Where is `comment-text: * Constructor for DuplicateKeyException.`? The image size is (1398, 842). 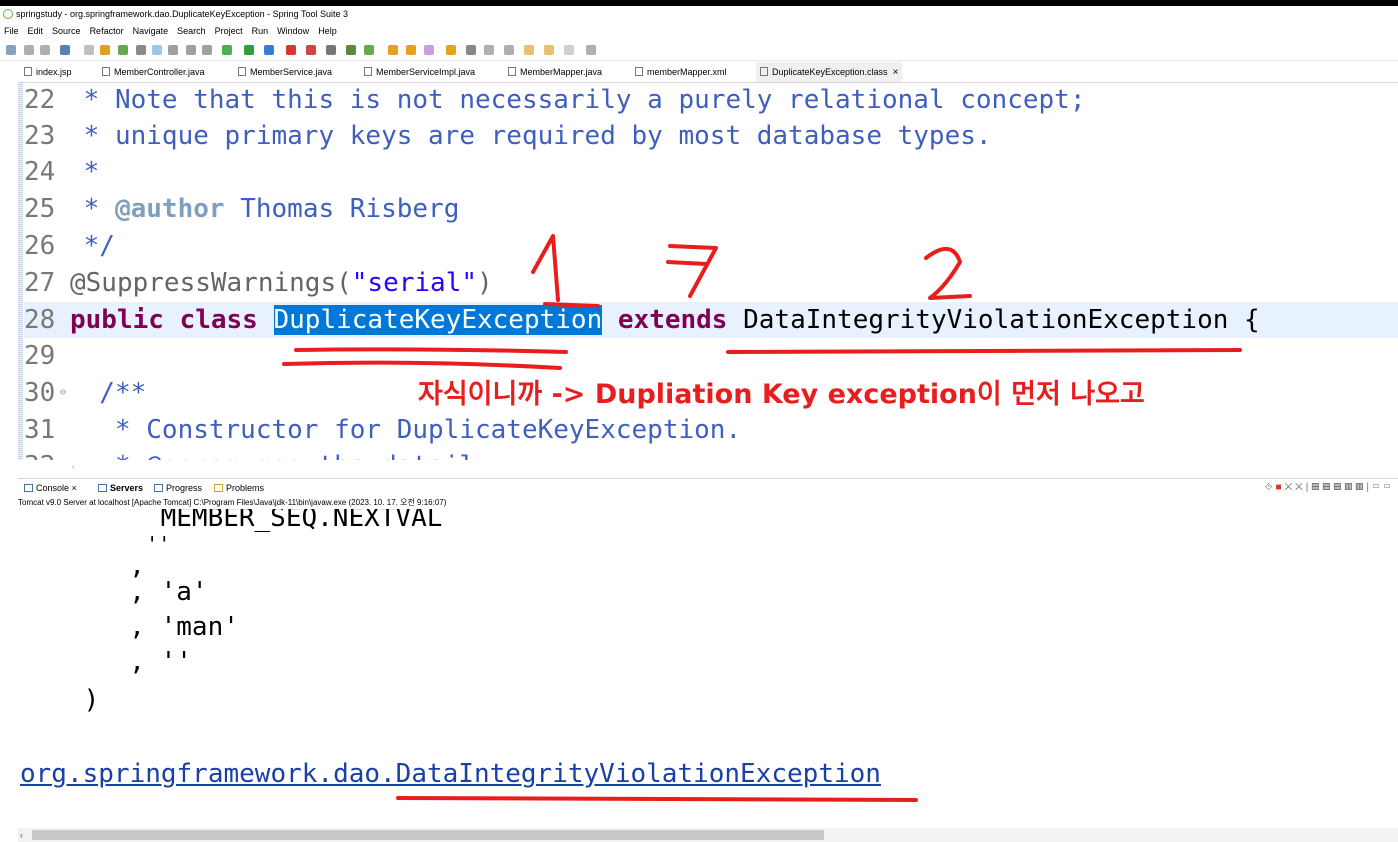 comment-text: * Constructor for DuplicateKeyException. is located at coordinates (405, 430).